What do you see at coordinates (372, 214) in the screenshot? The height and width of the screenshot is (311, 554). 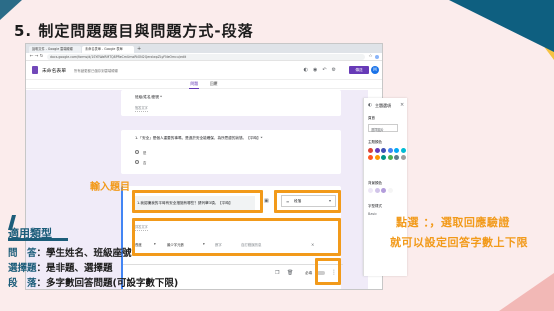 I see `font-style-select: Basic` at bounding box center [372, 214].